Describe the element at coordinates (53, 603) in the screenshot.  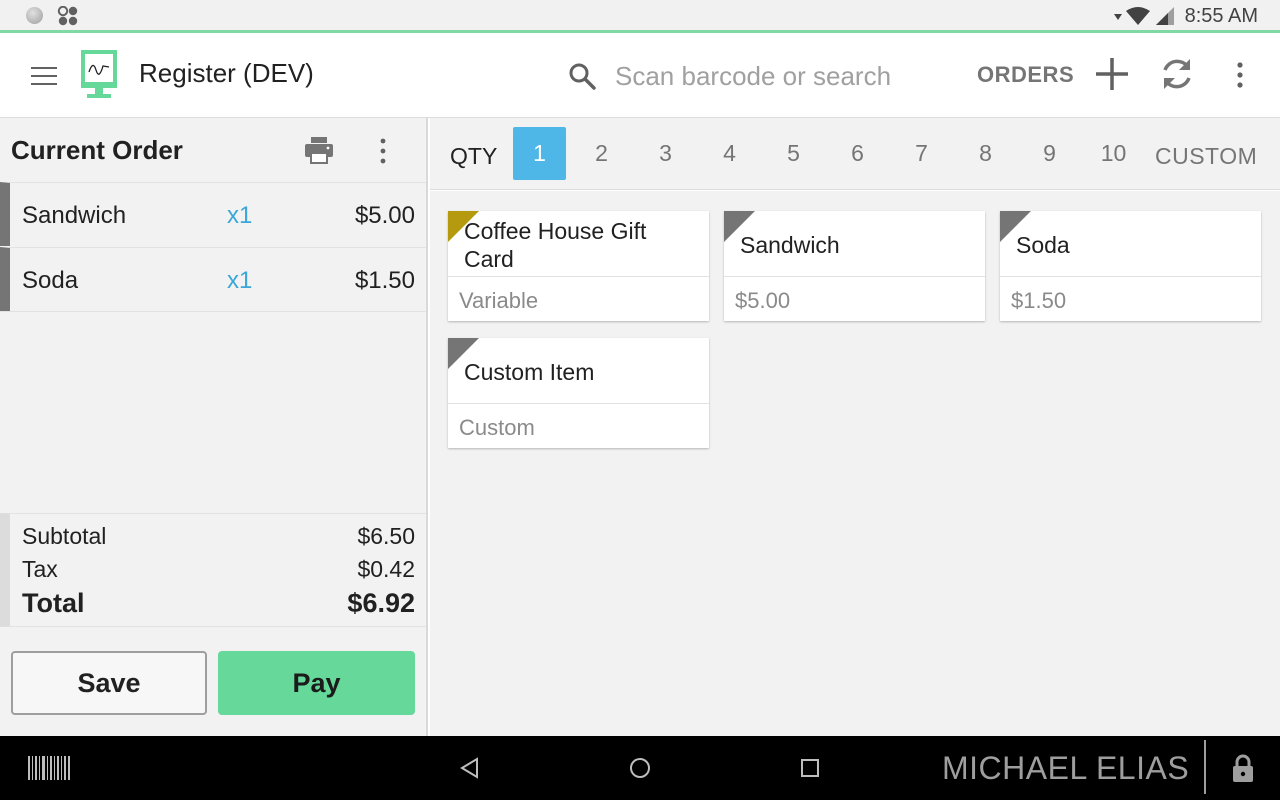
I see `total-label: Total` at that location.